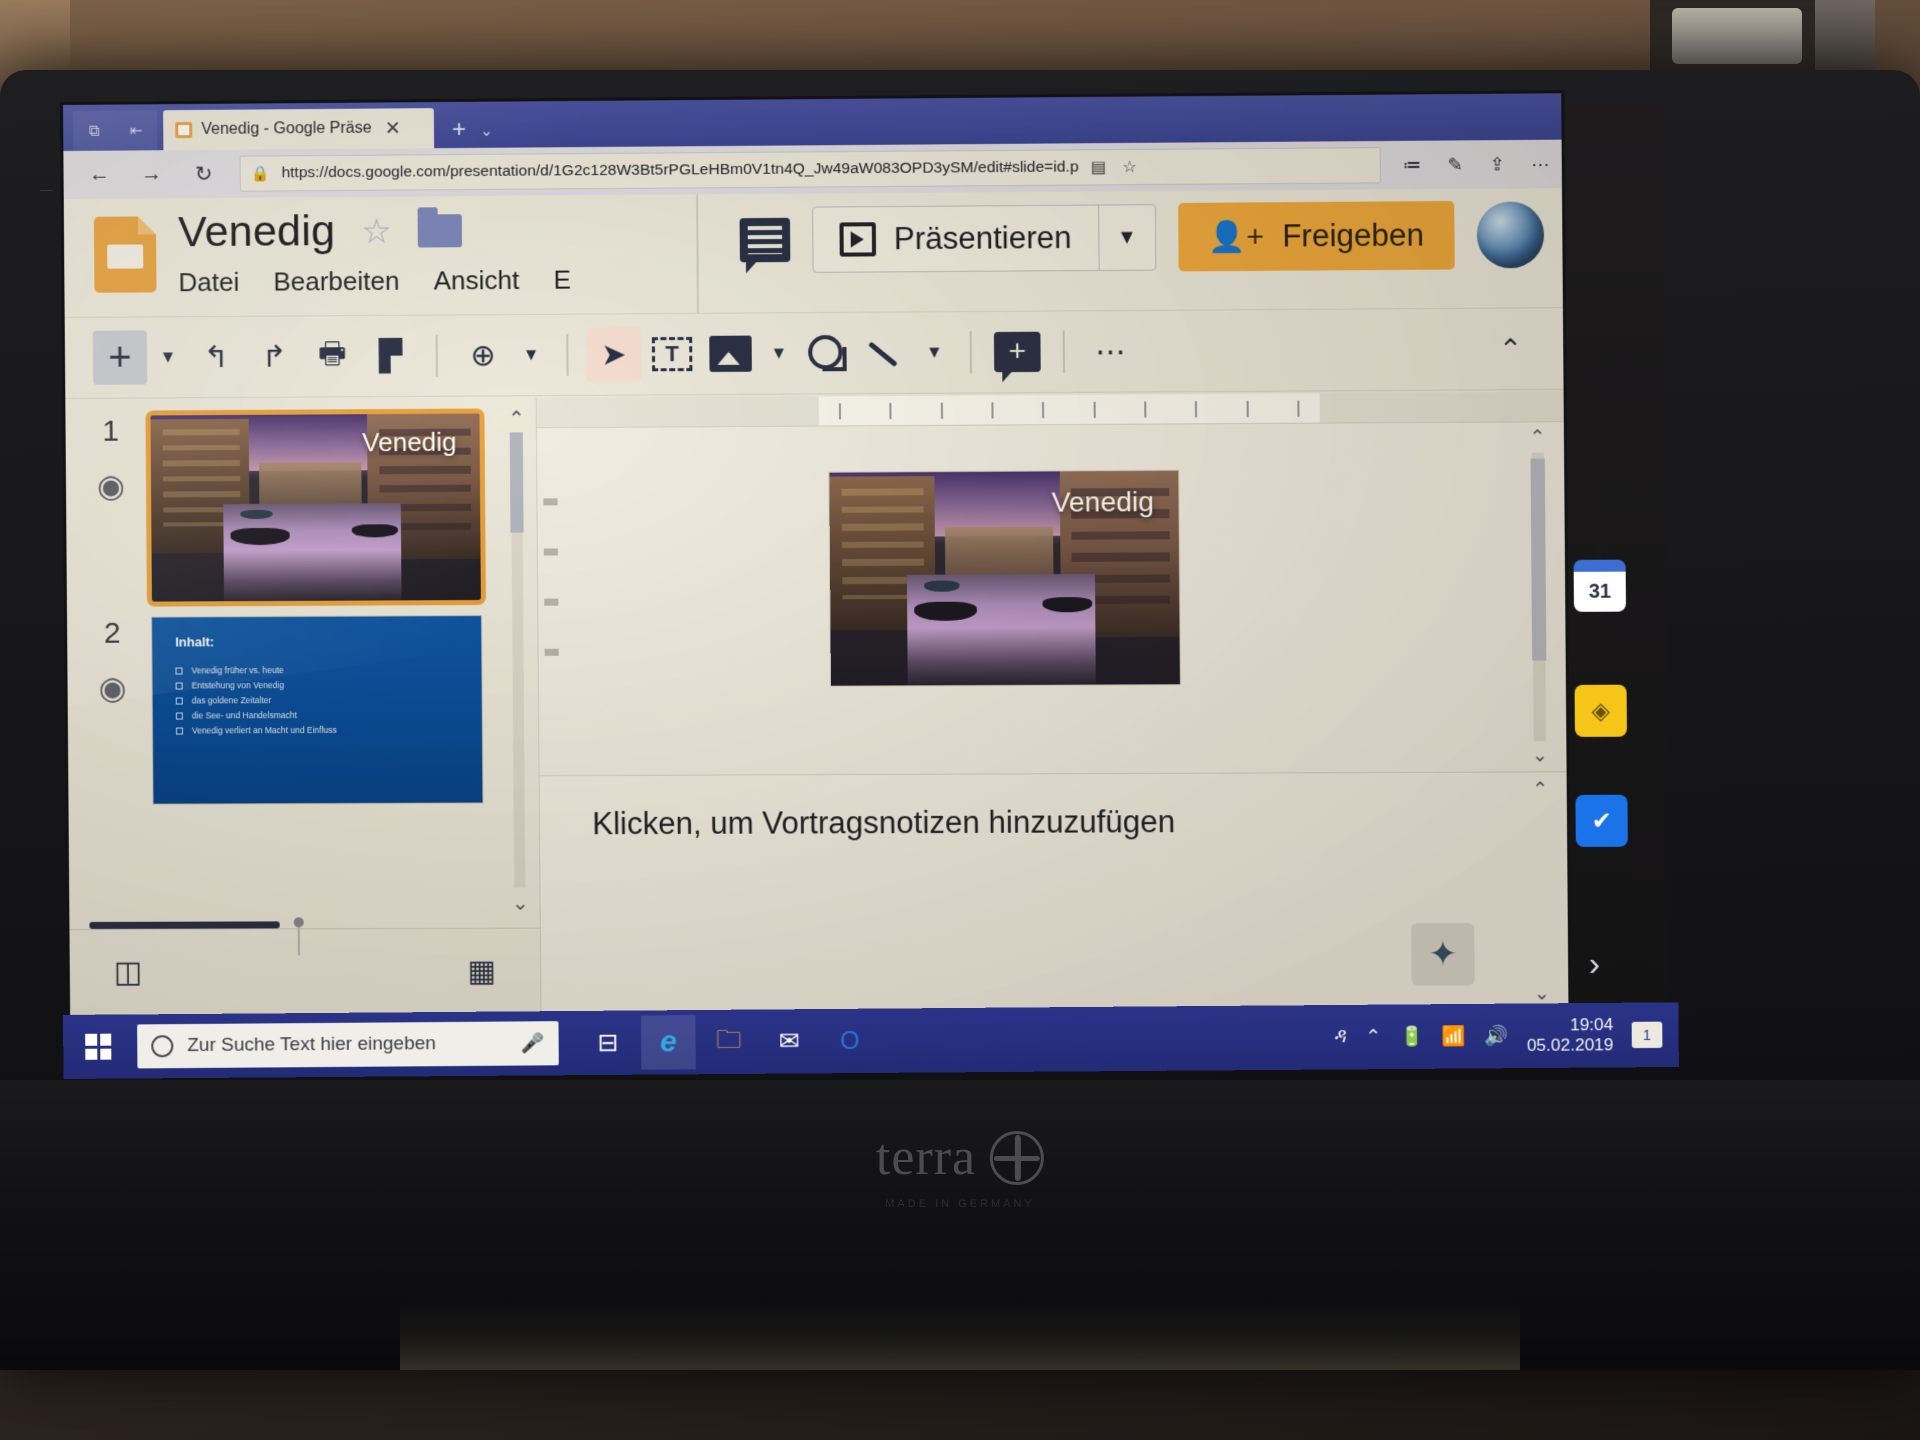 This screenshot has height=1440, width=1920. Describe the element at coordinates (1600, 585) in the screenshot. I see `google-calendar-icon: 31` at that location.